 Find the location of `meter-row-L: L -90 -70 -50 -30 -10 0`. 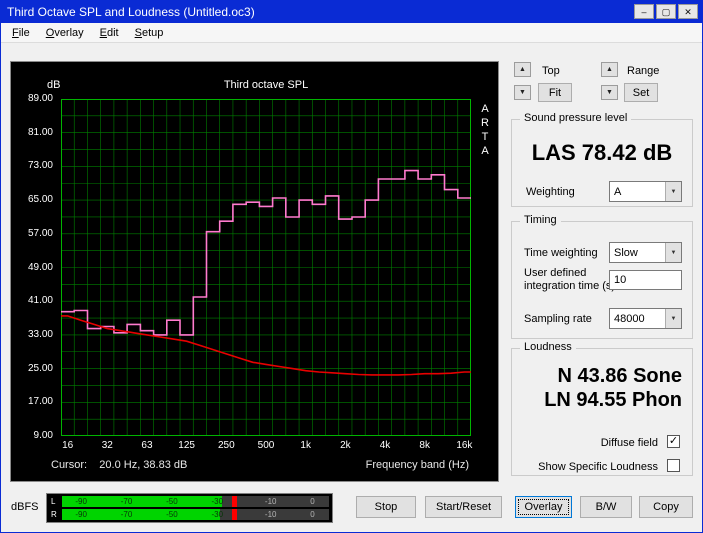

meter-row-L: L -90 -70 -50 -30 -10 0 is located at coordinates (189, 501).